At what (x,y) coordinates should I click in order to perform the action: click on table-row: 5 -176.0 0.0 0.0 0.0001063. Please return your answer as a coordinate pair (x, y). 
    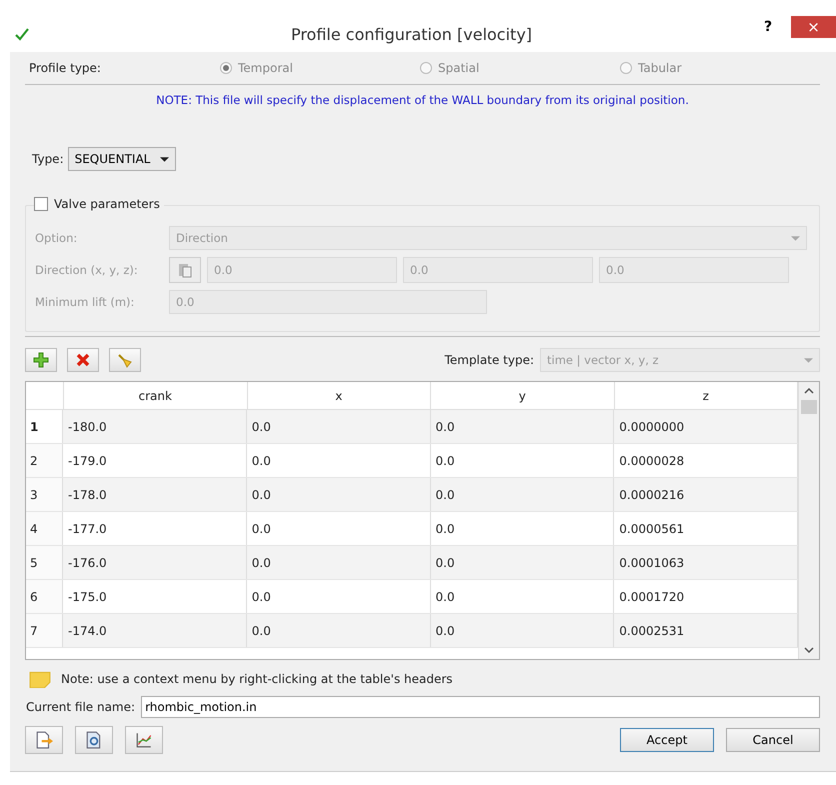
    Looking at the image, I should click on (412, 563).